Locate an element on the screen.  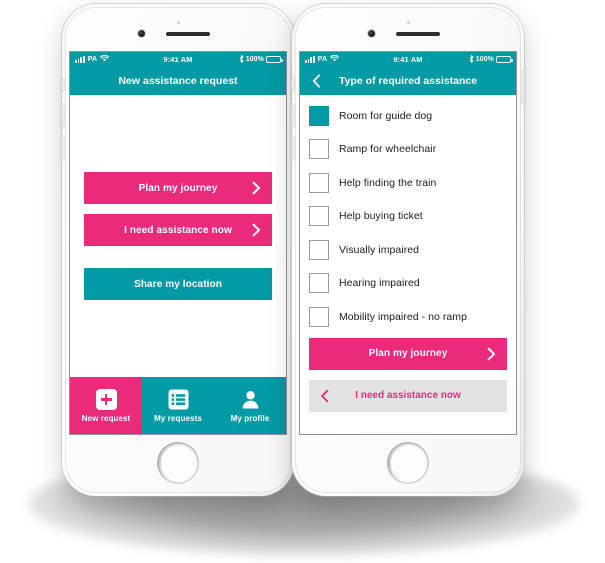
option-hearing-impaired: Hearing impaired is located at coordinates (408, 284).